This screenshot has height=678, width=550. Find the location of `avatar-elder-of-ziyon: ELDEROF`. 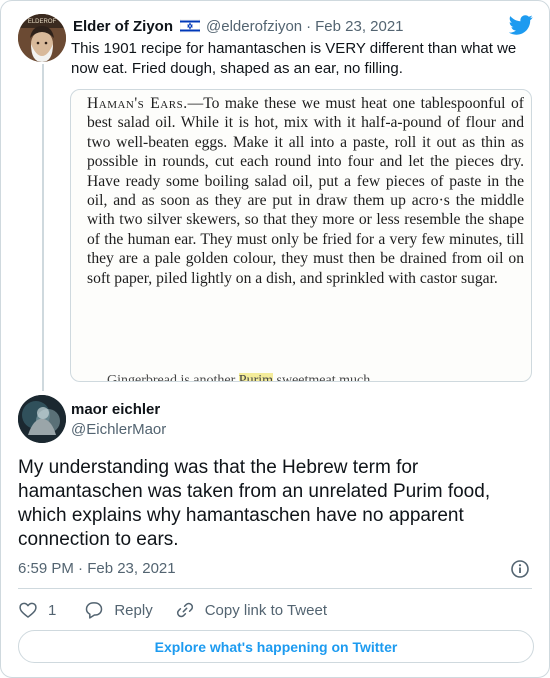

avatar-elder-of-ziyon: ELDEROF is located at coordinates (42, 38).